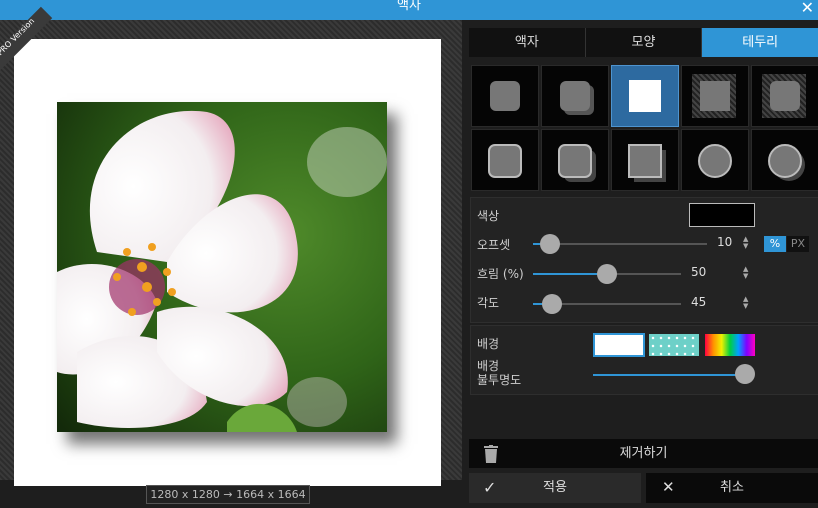 The width and height of the screenshot is (818, 508). I want to click on offset-spinner: ▲ ▼, so click(745, 243).